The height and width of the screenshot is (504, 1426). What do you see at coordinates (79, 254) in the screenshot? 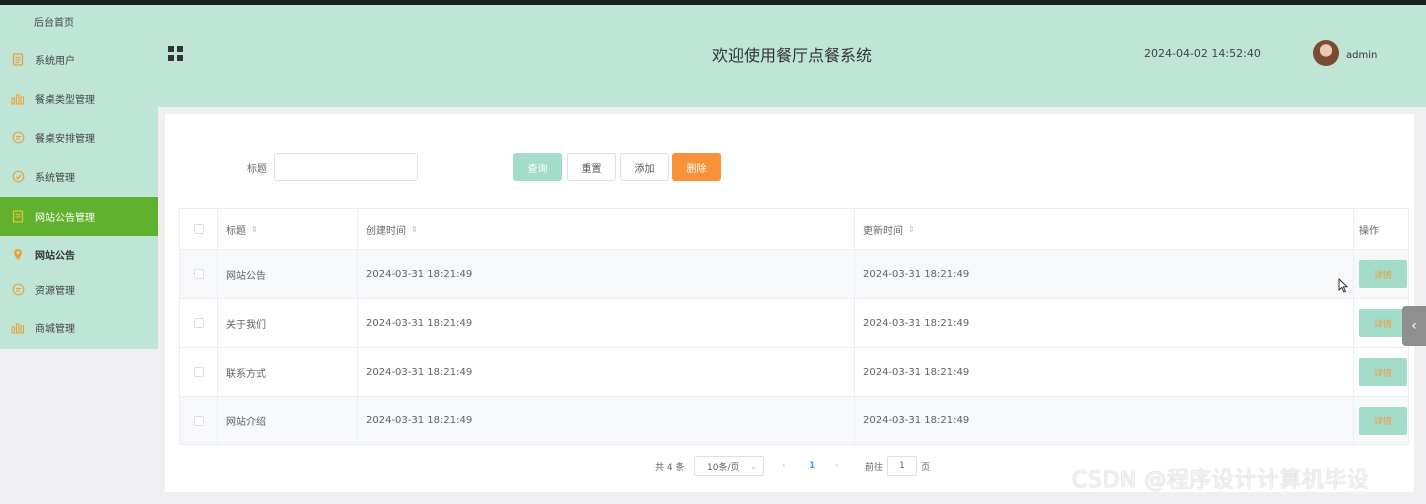
I see `sidebar-item-announcement: 网站公告` at bounding box center [79, 254].